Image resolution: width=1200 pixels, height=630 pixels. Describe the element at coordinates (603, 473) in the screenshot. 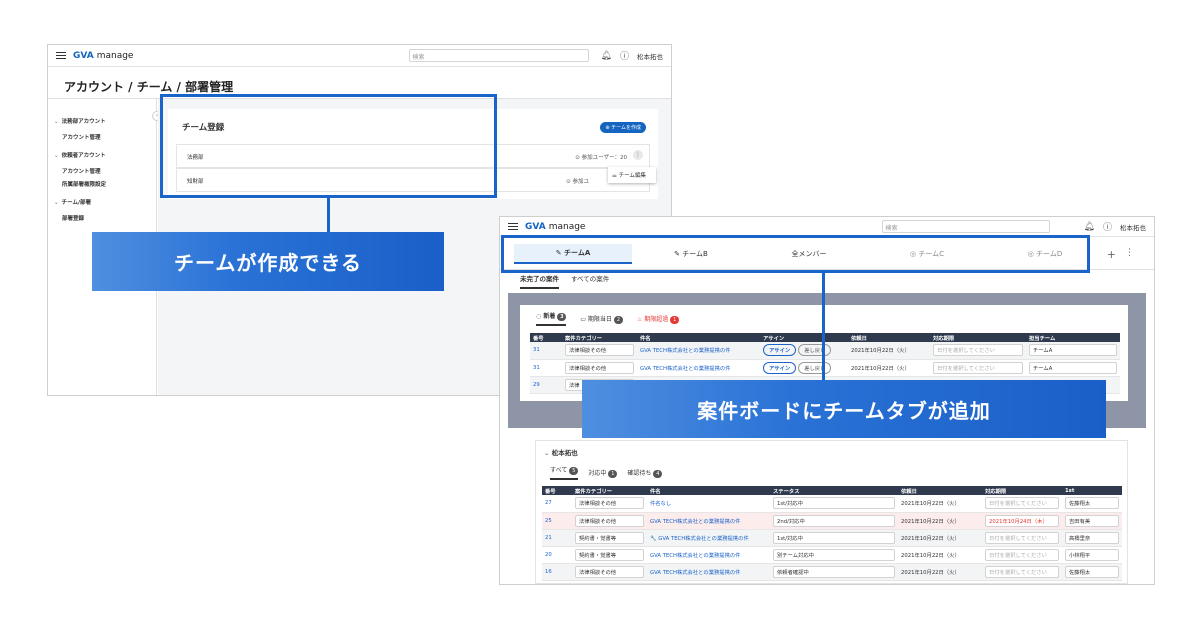

I see `tab-in-progress: 対応中 1` at that location.